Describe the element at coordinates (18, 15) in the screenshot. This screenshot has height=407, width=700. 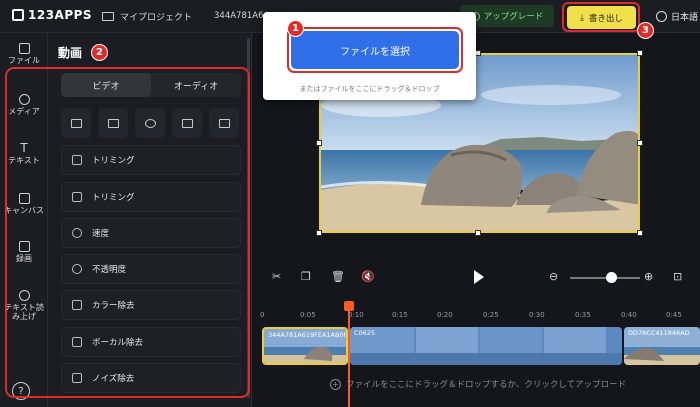
I see `logo-icon` at that location.